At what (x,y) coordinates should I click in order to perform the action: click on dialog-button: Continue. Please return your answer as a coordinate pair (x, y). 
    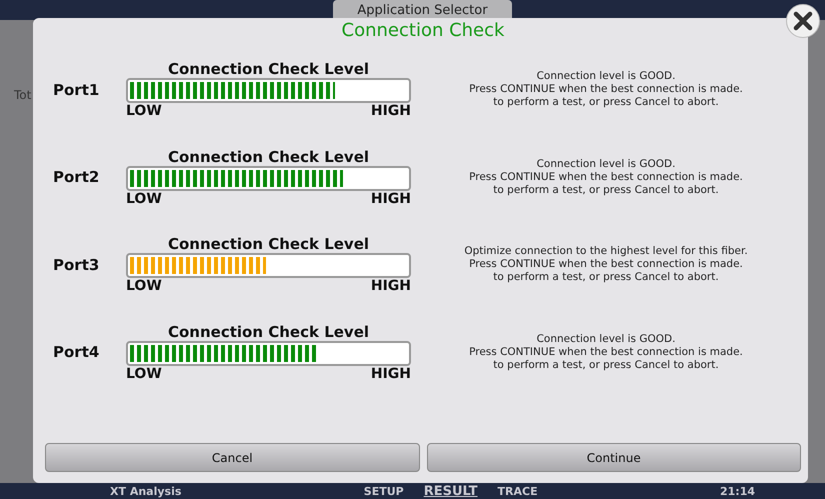
    Looking at the image, I should click on (613, 457).